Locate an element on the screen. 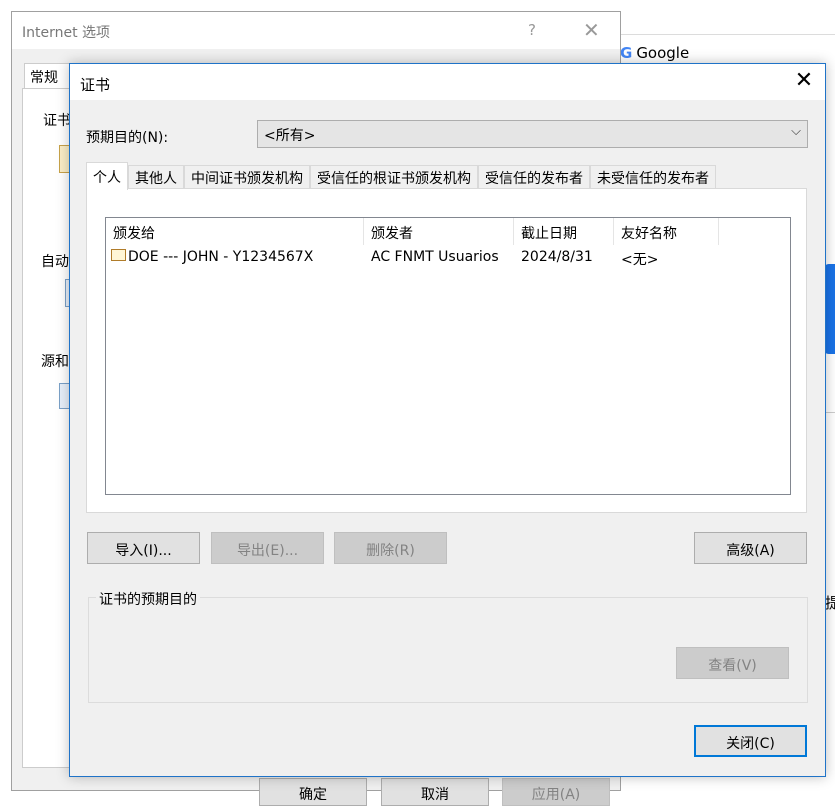 The height and width of the screenshot is (806, 835). help-icon: ? is located at coordinates (532, 30).